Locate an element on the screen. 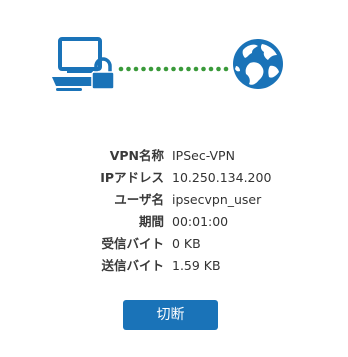 This screenshot has height=357, width=348. info-label: VPN名称 is located at coordinates (136, 155).